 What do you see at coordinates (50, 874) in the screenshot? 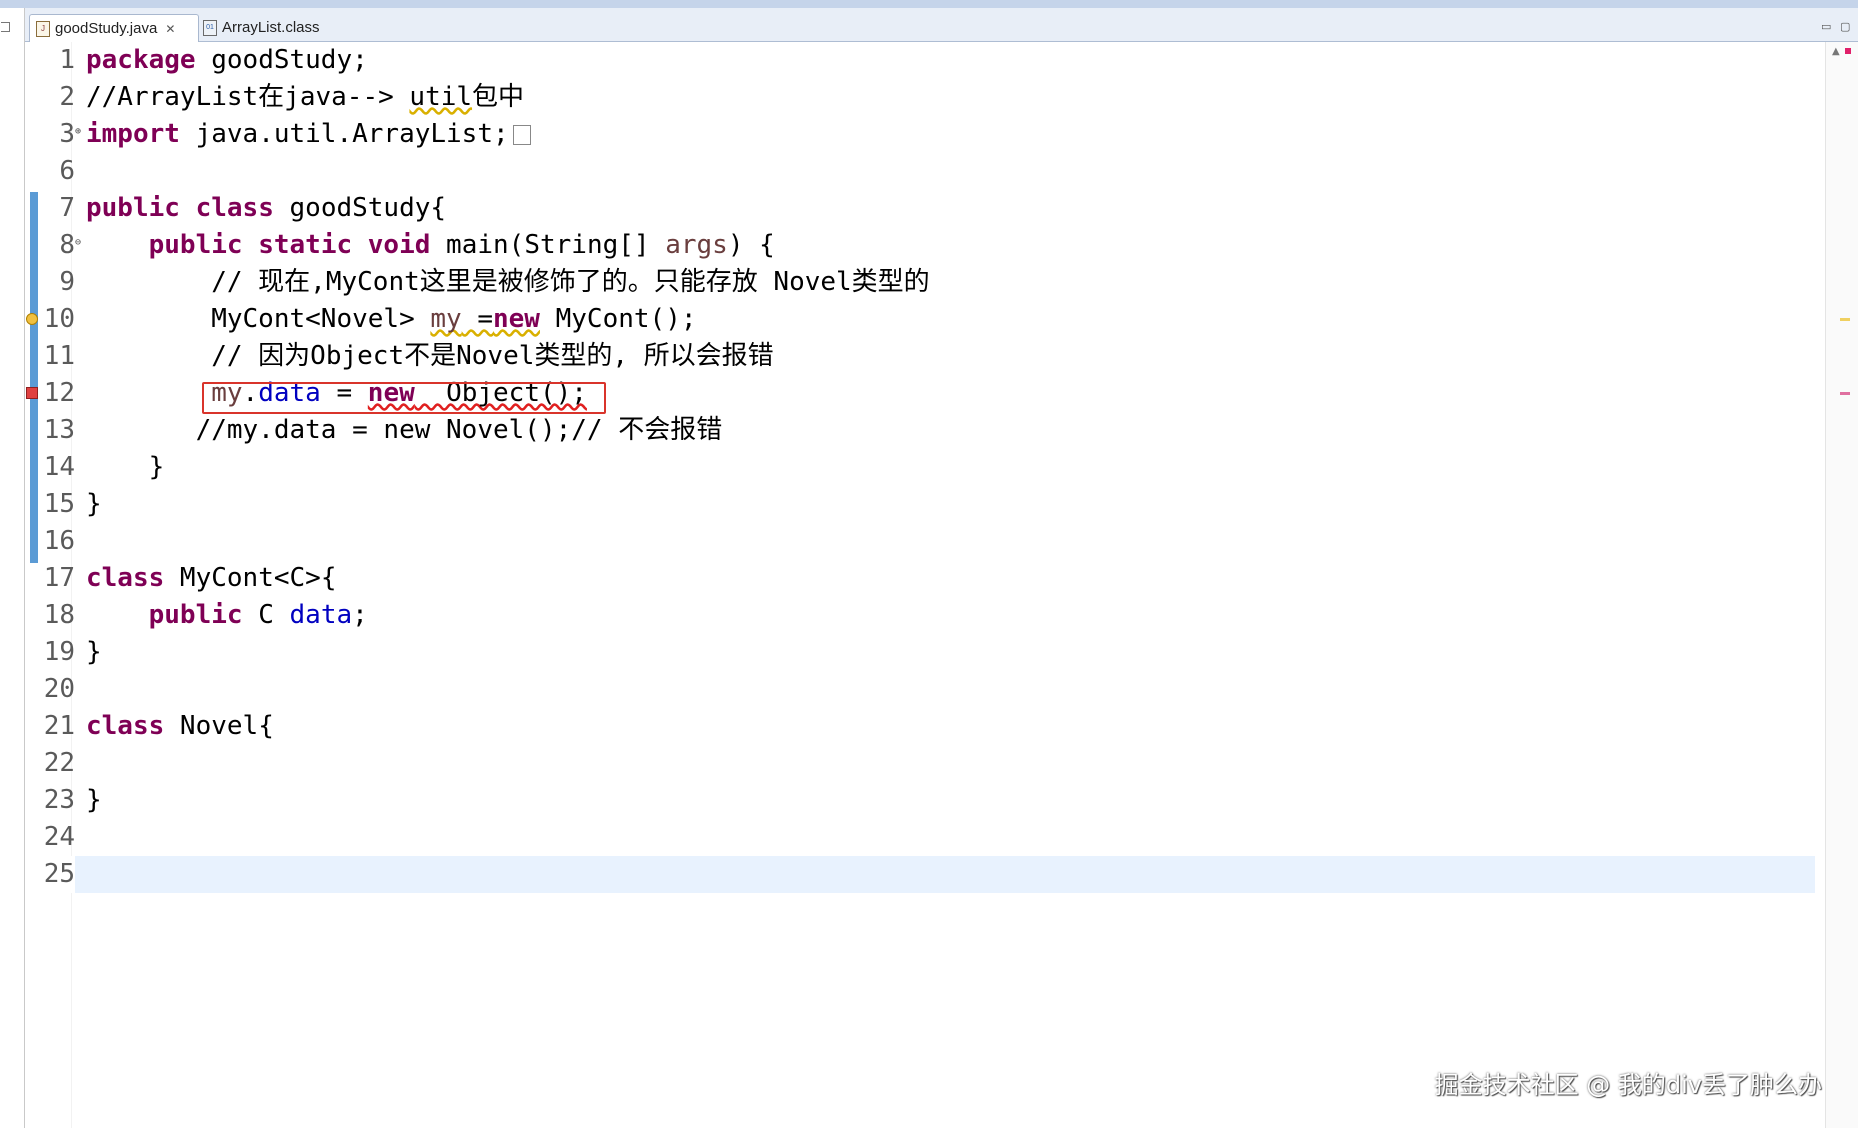
I see `line-number: 25` at bounding box center [50, 874].